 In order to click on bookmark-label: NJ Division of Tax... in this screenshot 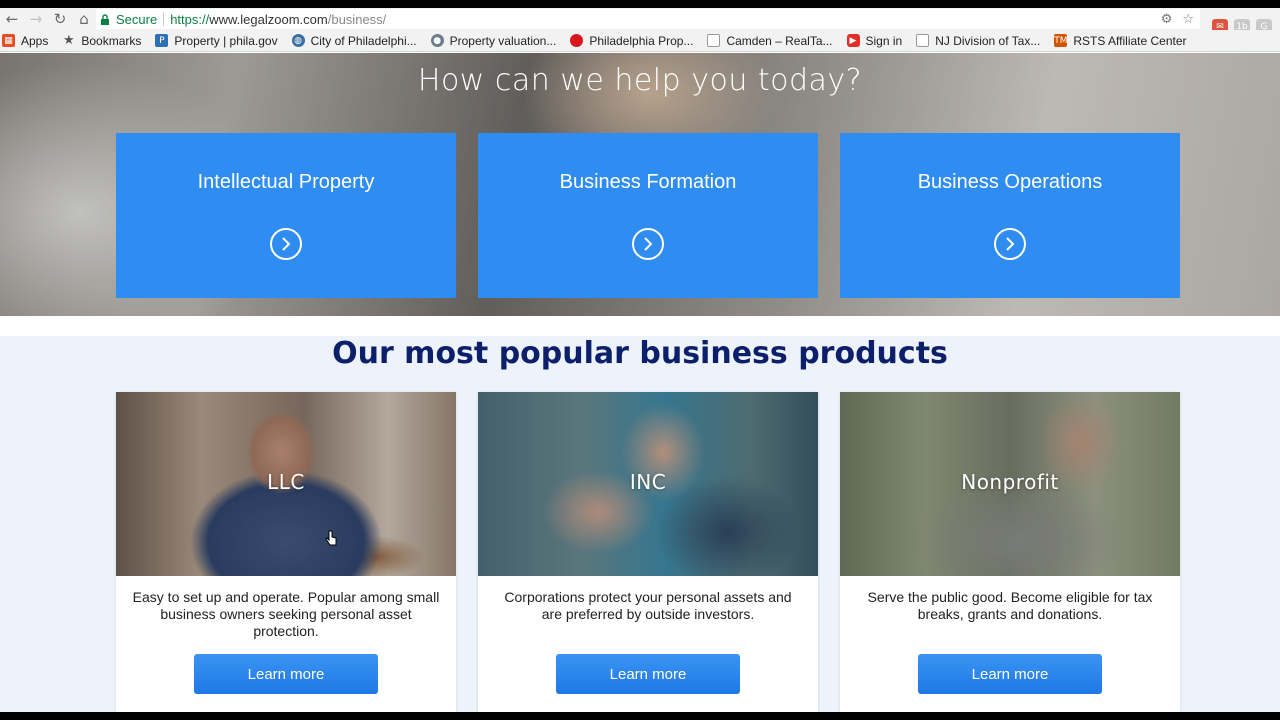, I will do `click(988, 40)`.